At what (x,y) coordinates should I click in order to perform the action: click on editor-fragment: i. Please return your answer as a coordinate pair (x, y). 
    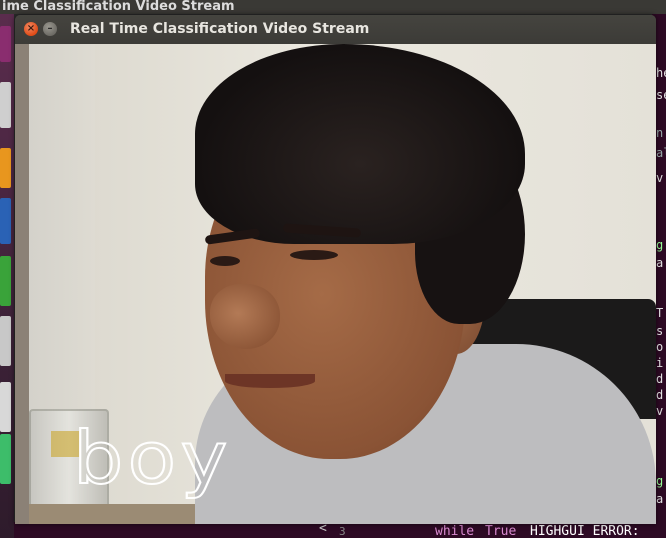
    Looking at the image, I should click on (660, 363).